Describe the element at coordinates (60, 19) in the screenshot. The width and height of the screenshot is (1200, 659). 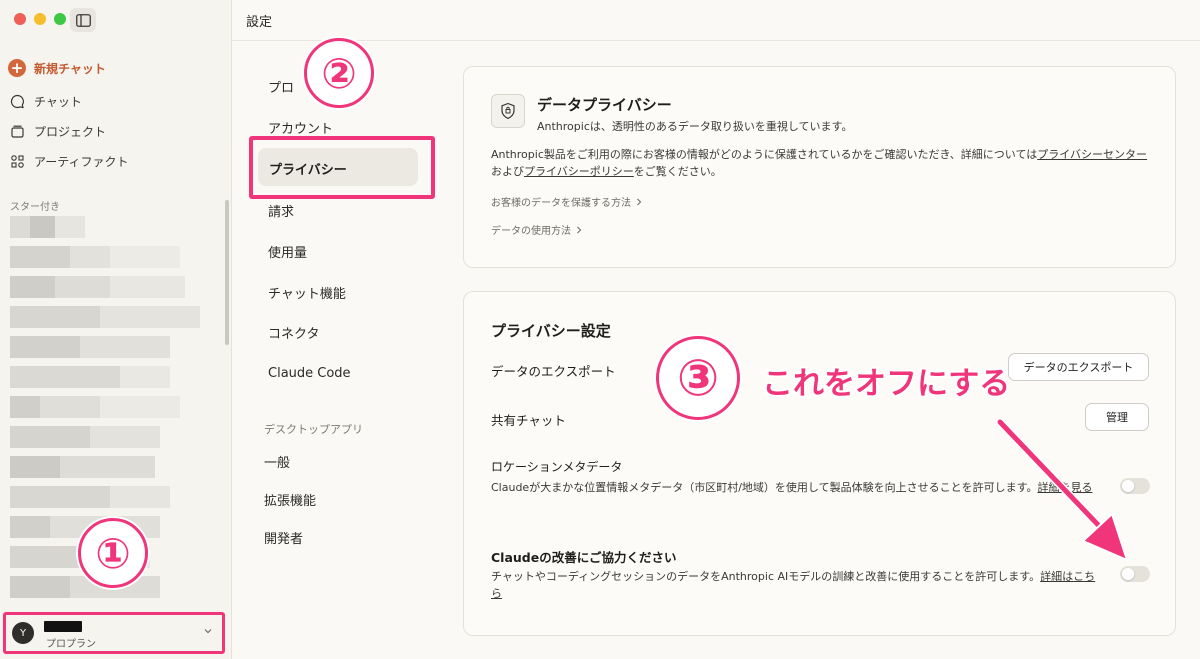
I see `maximize-window-button` at that location.